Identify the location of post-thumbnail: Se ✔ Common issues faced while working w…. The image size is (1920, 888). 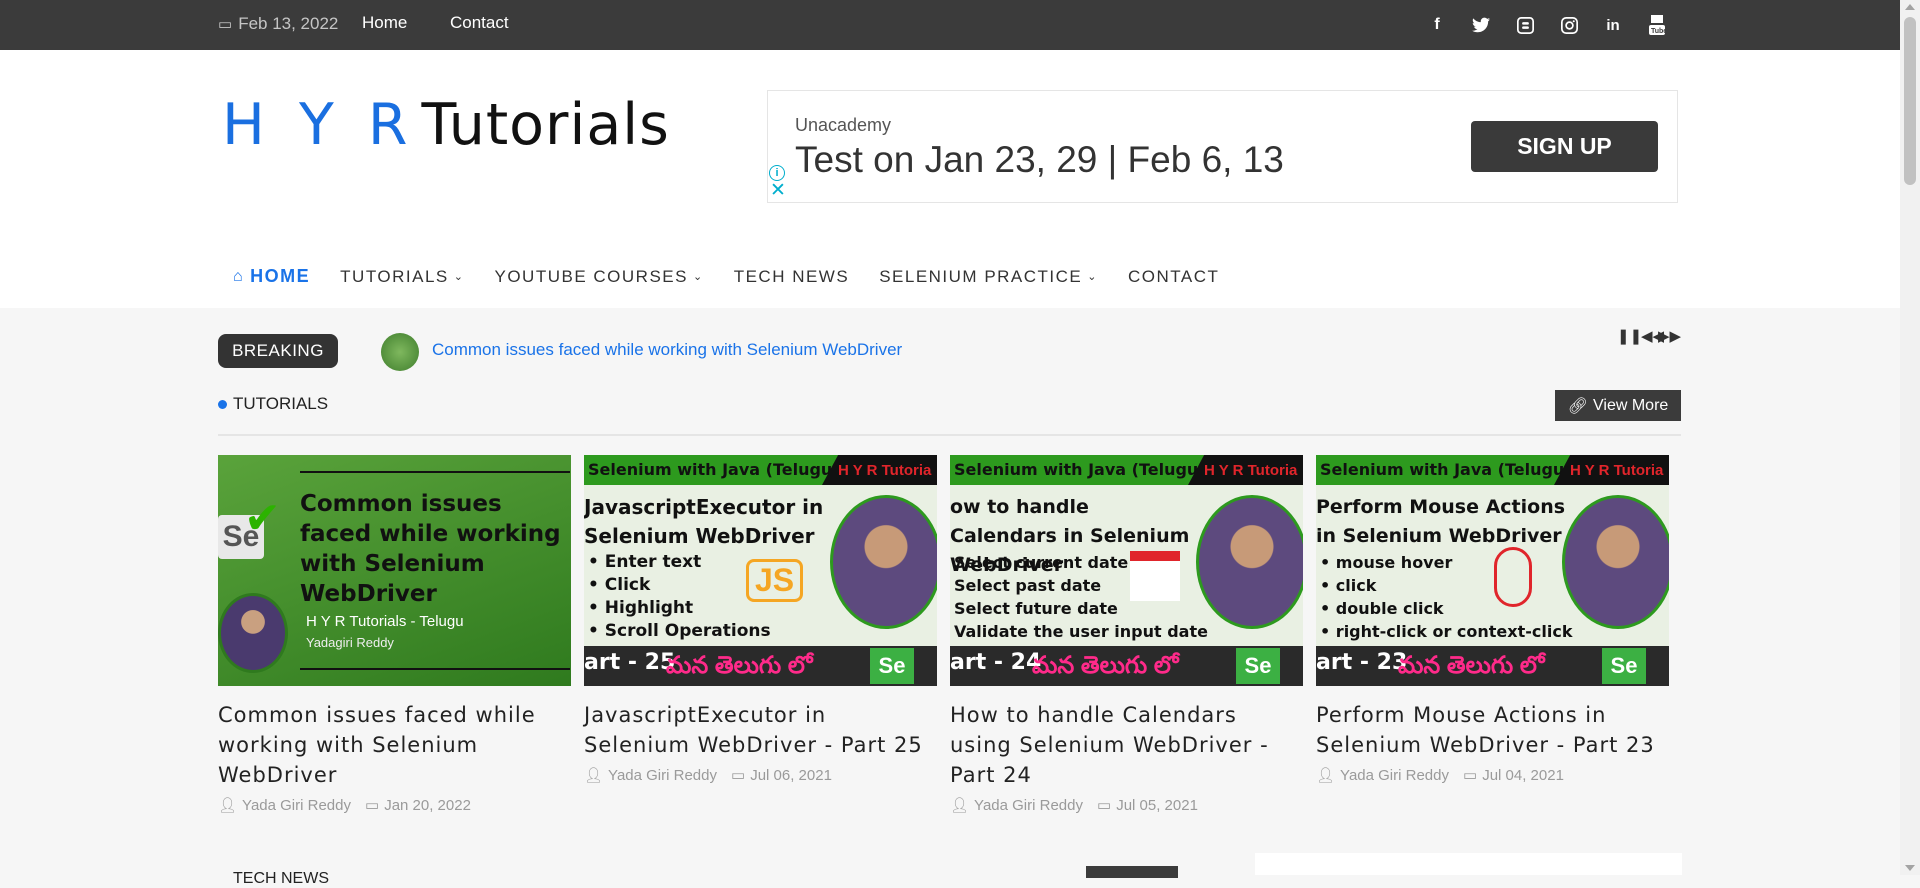
(394, 570).